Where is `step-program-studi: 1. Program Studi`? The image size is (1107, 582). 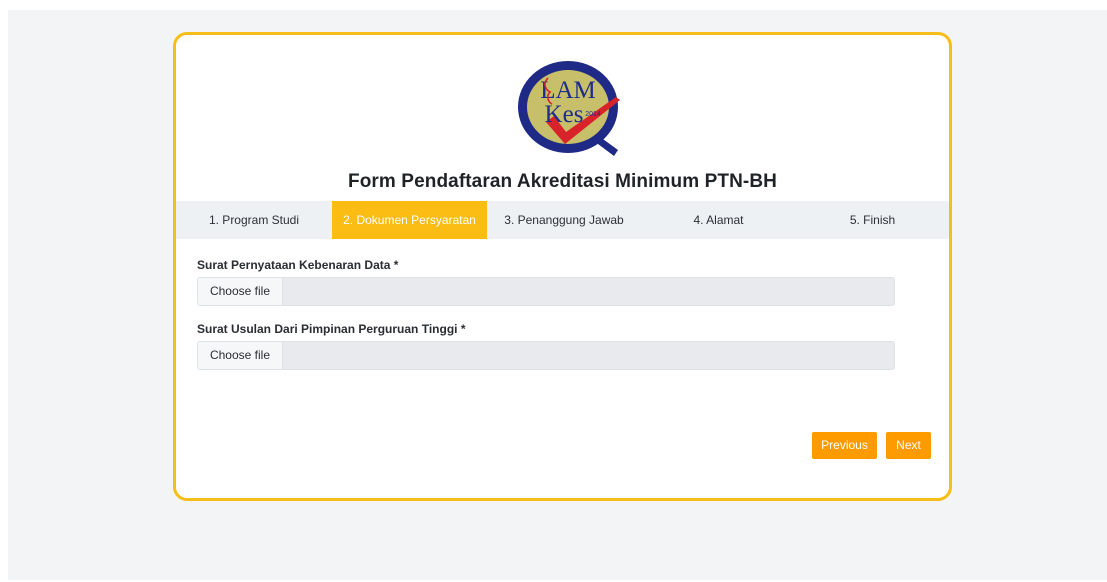
step-program-studi: 1. Program Studi is located at coordinates (254, 220).